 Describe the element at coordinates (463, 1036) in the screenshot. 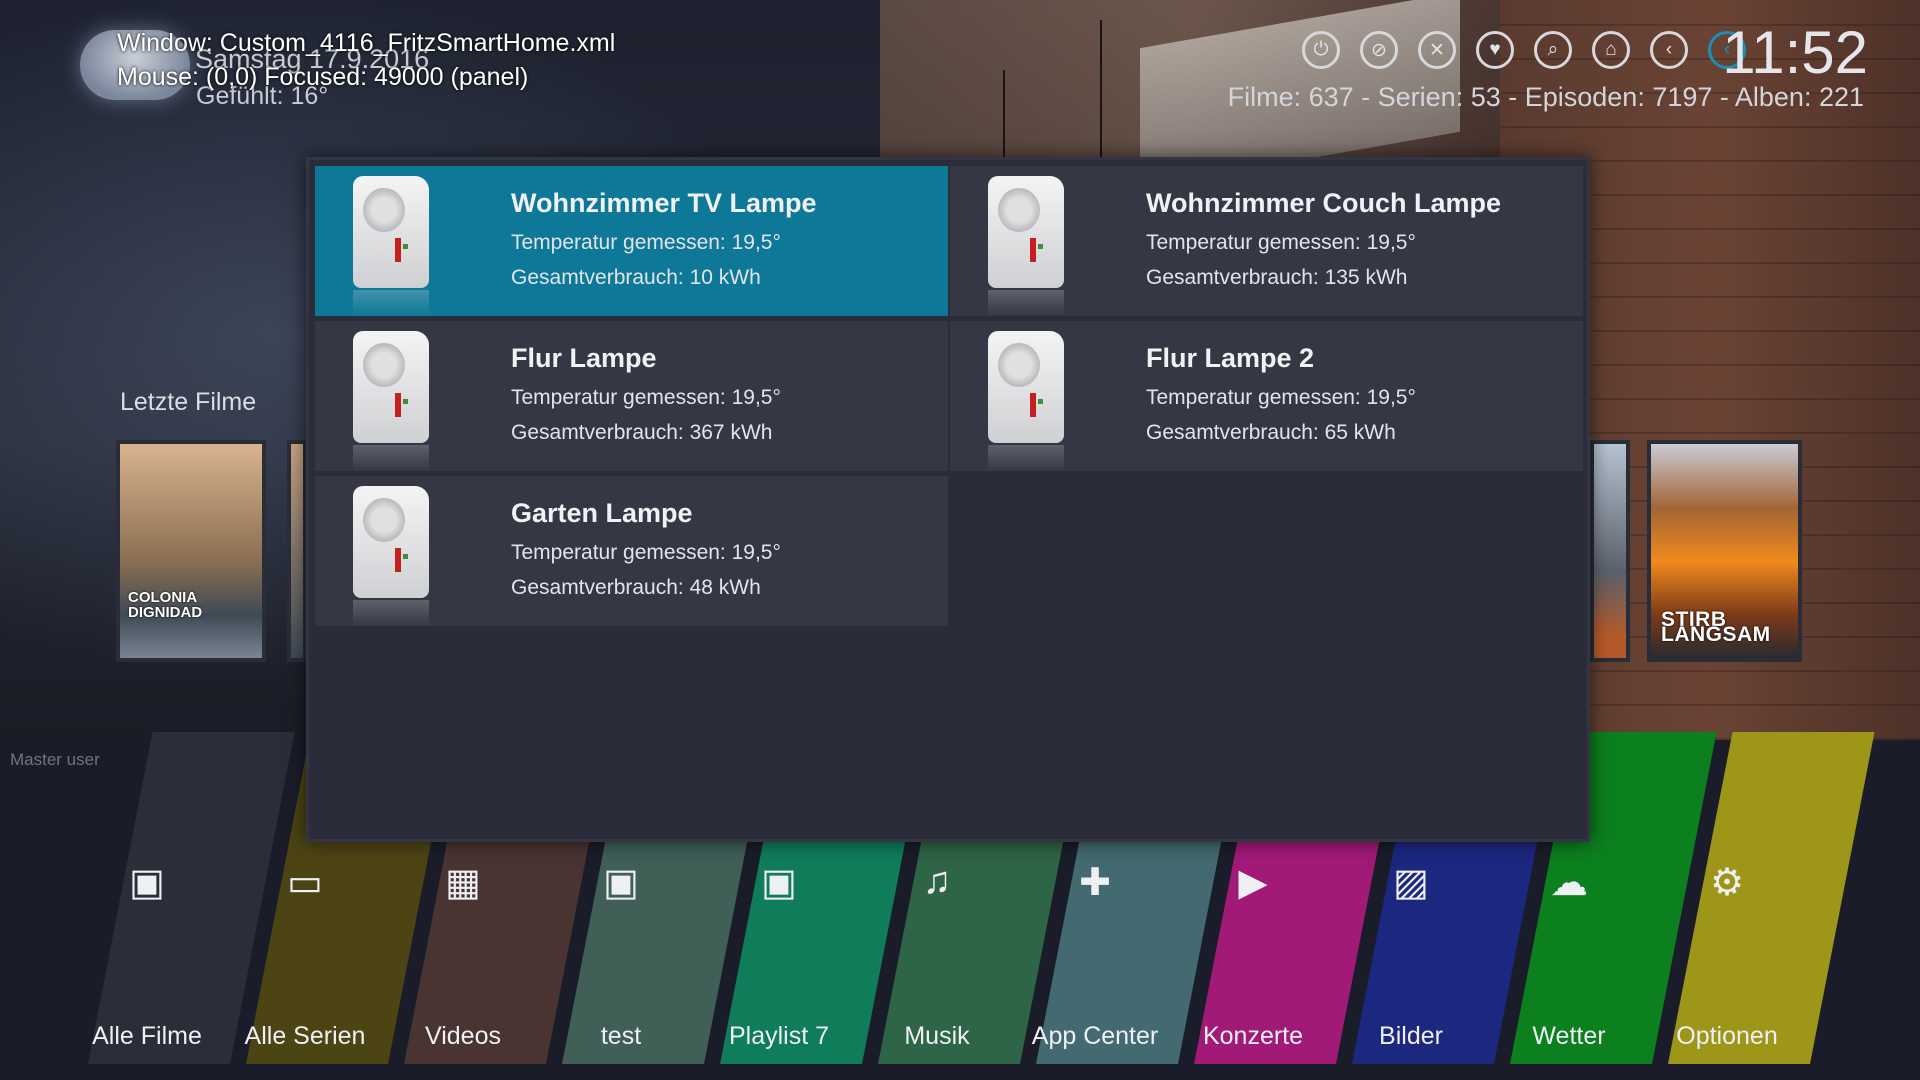

I see `menu-item-label: Videos` at that location.